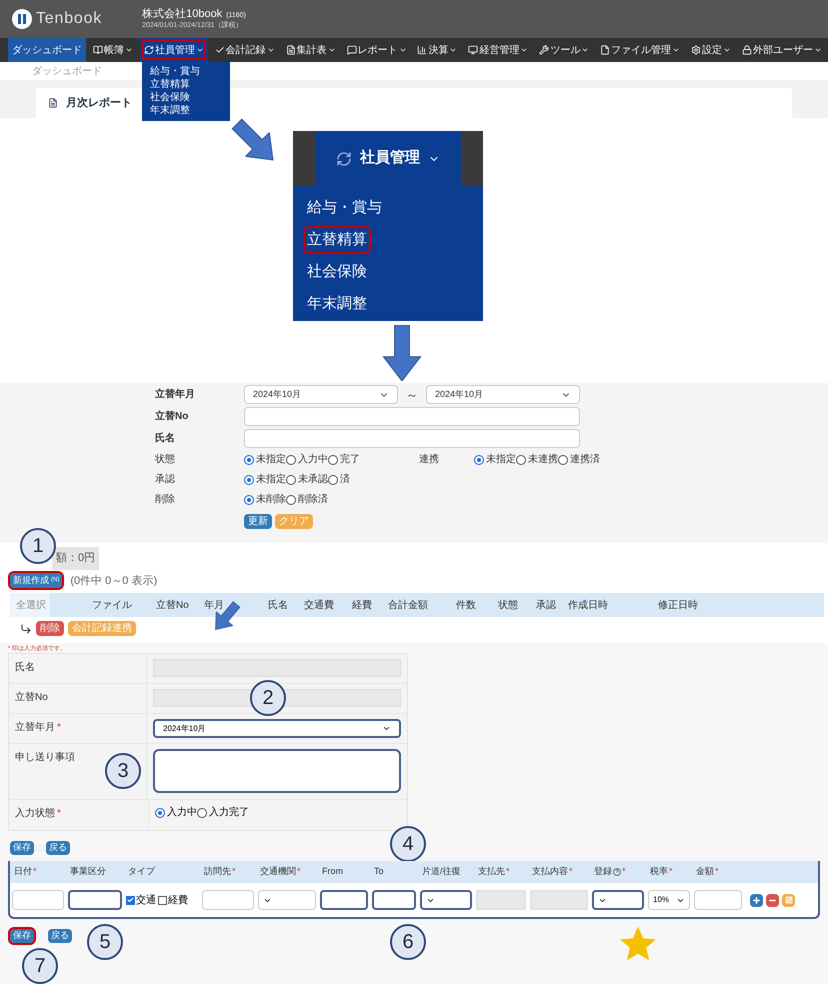  Describe the element at coordinates (217, 871) in the screenshot. I see `column-header: 訪問先` at that location.